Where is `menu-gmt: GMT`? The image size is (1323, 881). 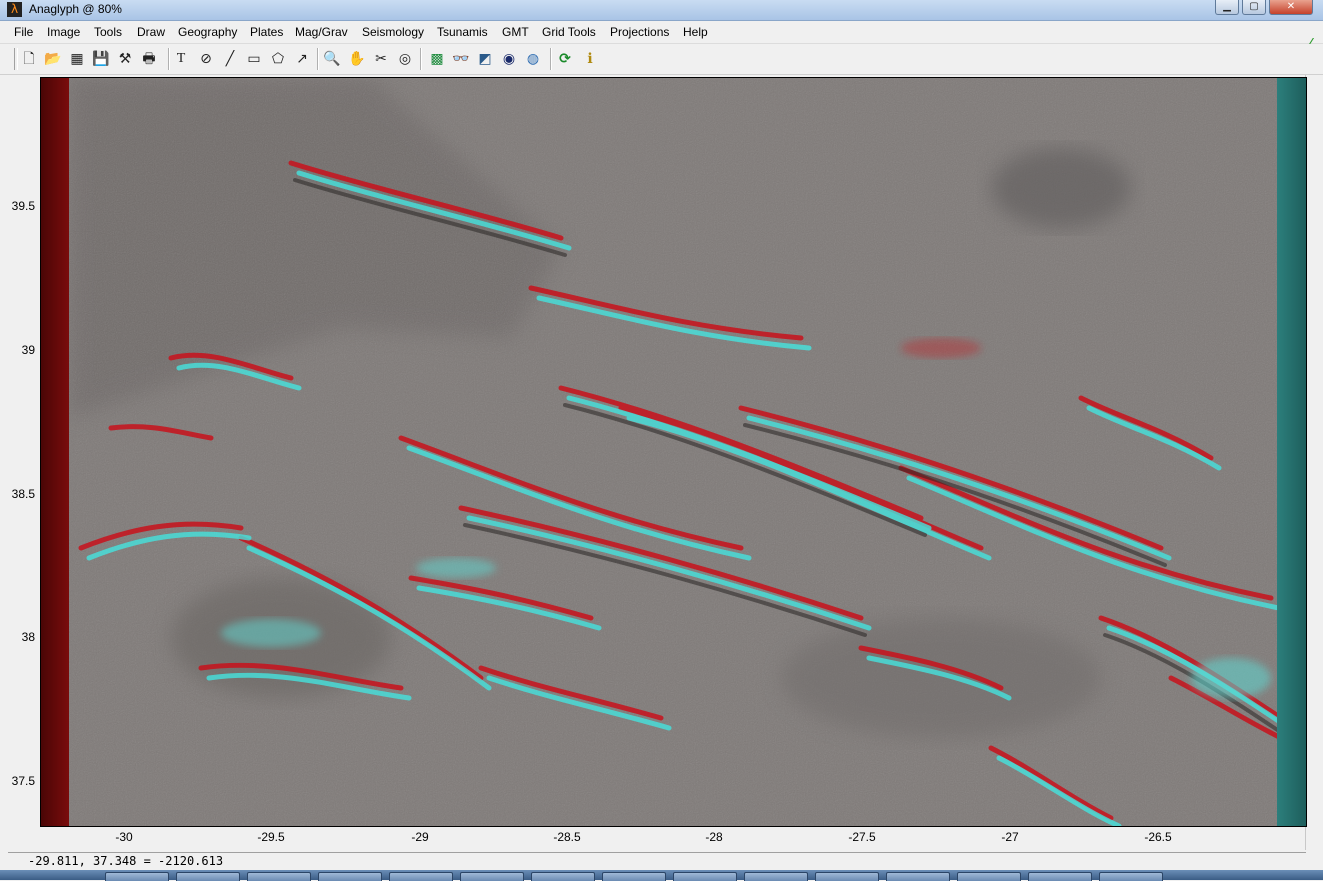 menu-gmt: GMT is located at coordinates (515, 32).